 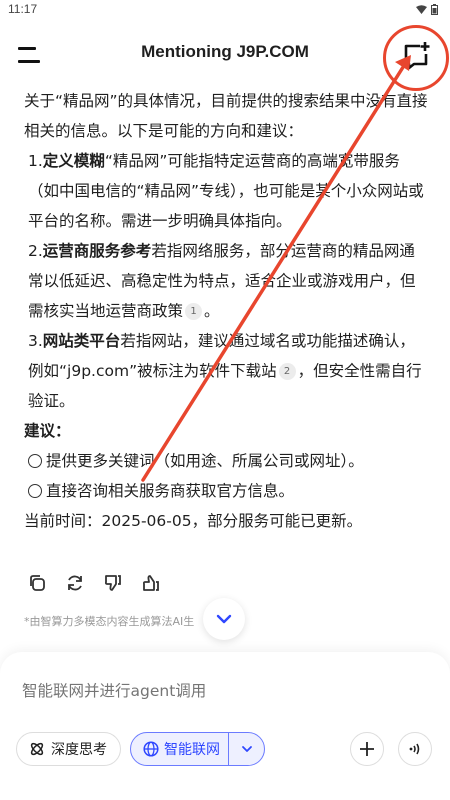 I want to click on web-search-chip: 智能联网, so click(x=197, y=749).